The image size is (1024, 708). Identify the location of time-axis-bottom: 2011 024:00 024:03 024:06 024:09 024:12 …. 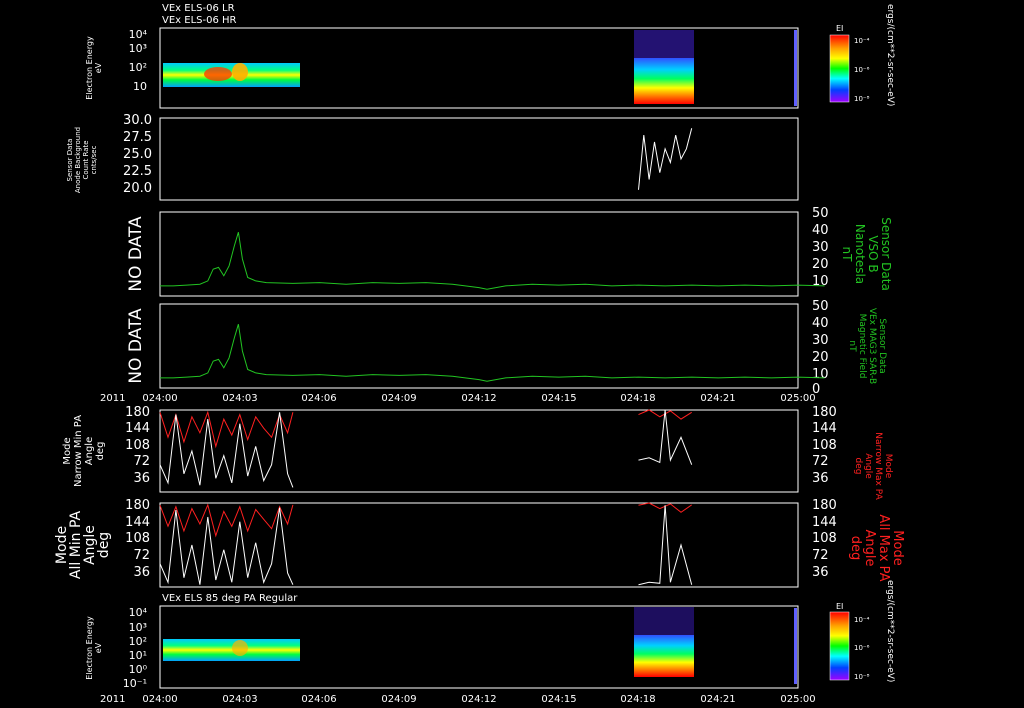
(458, 699).